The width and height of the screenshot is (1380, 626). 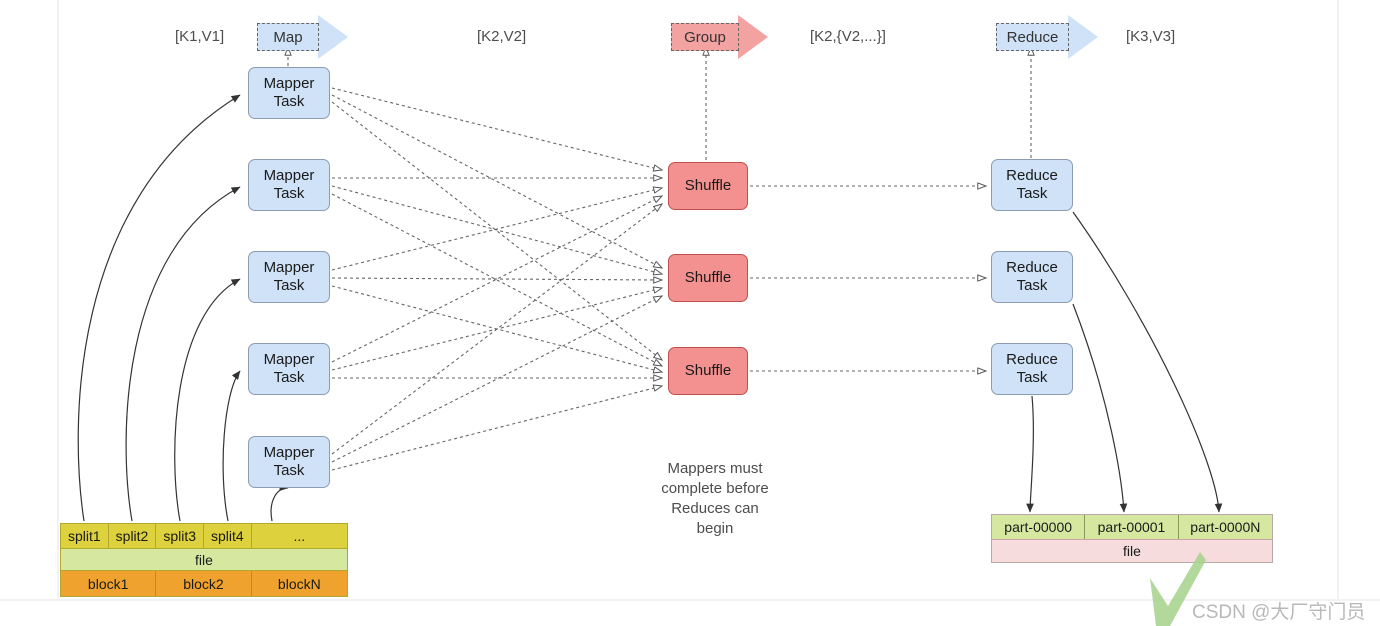 I want to click on mapper-task-3: Mapper Task, so click(x=289, y=277).